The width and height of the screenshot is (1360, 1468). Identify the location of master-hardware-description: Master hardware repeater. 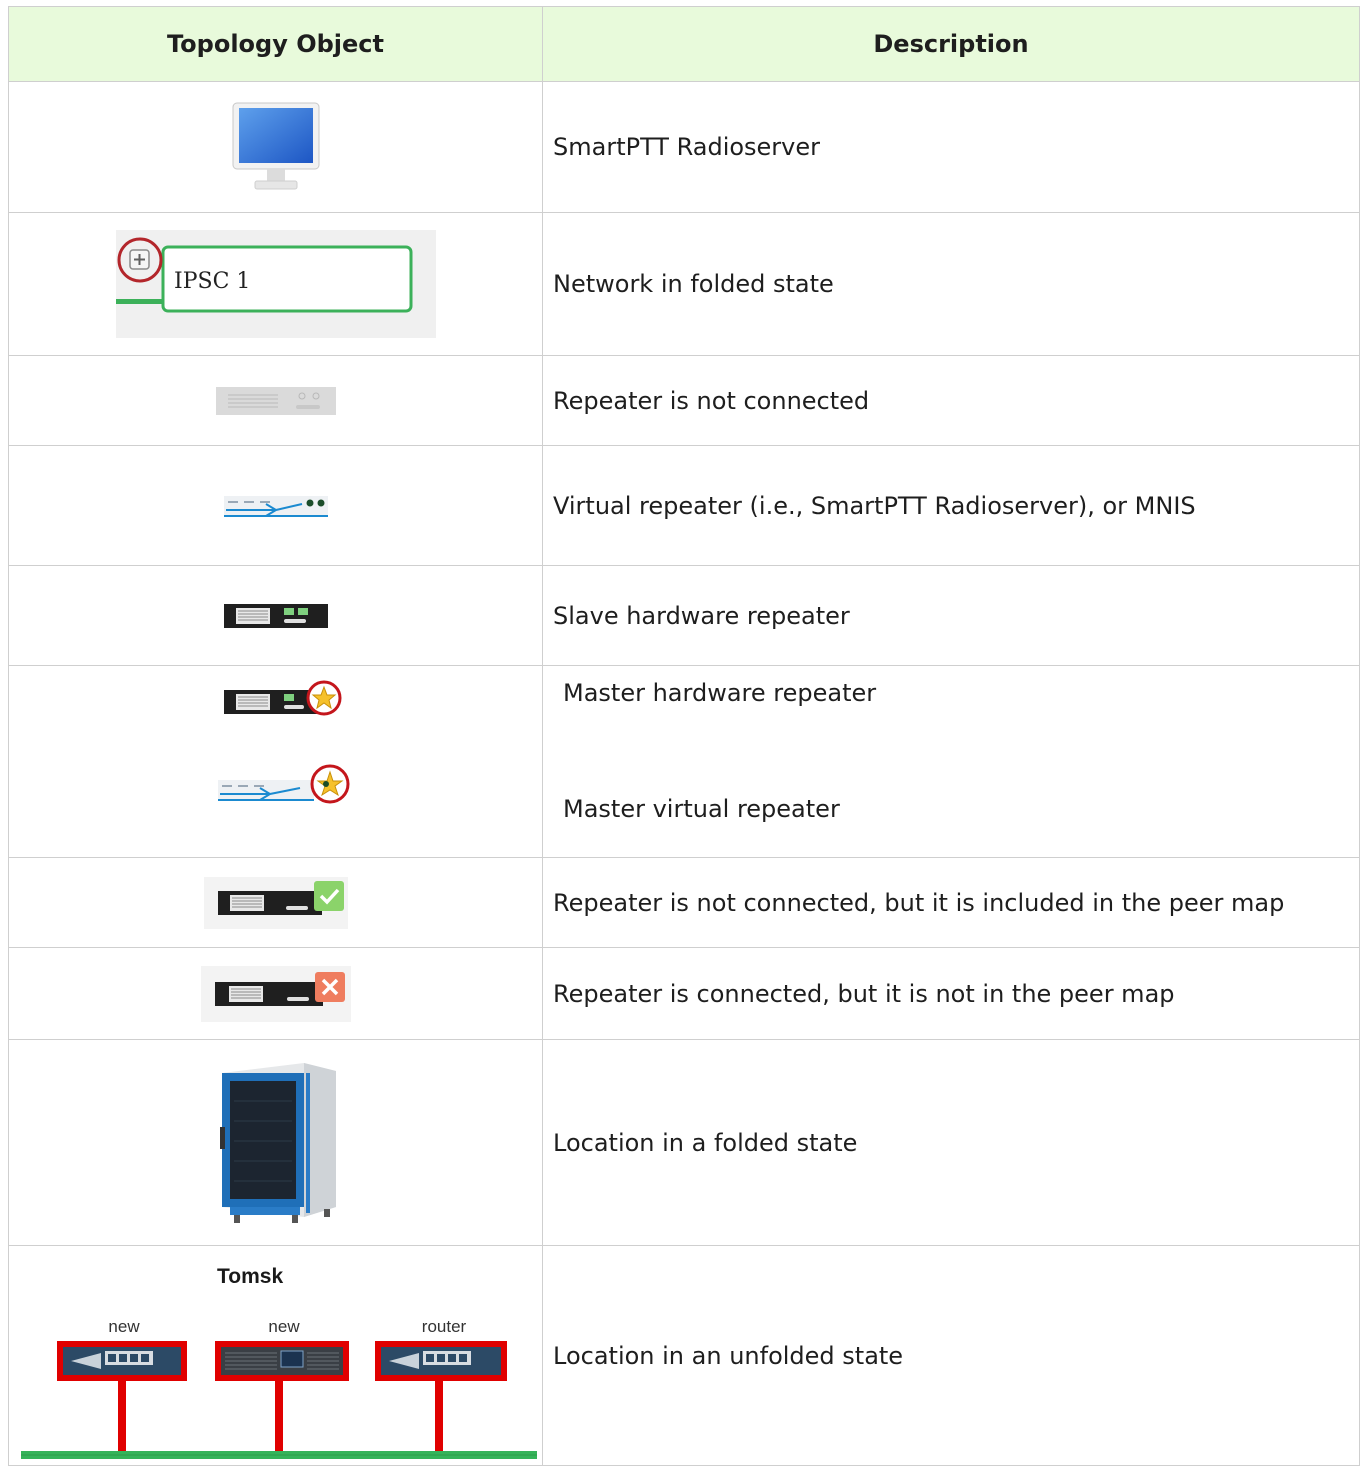
(720, 692).